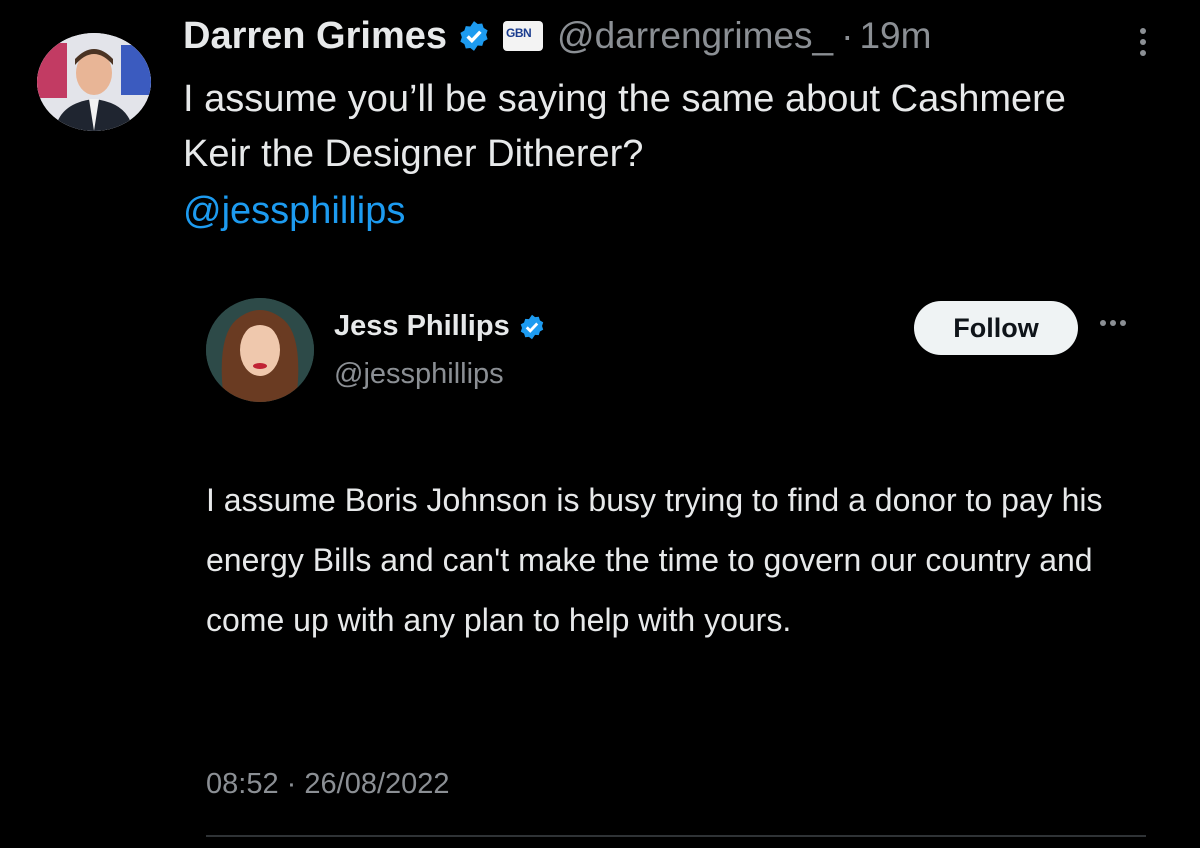  I want to click on affiliation-badge: GBN, so click(523, 36).